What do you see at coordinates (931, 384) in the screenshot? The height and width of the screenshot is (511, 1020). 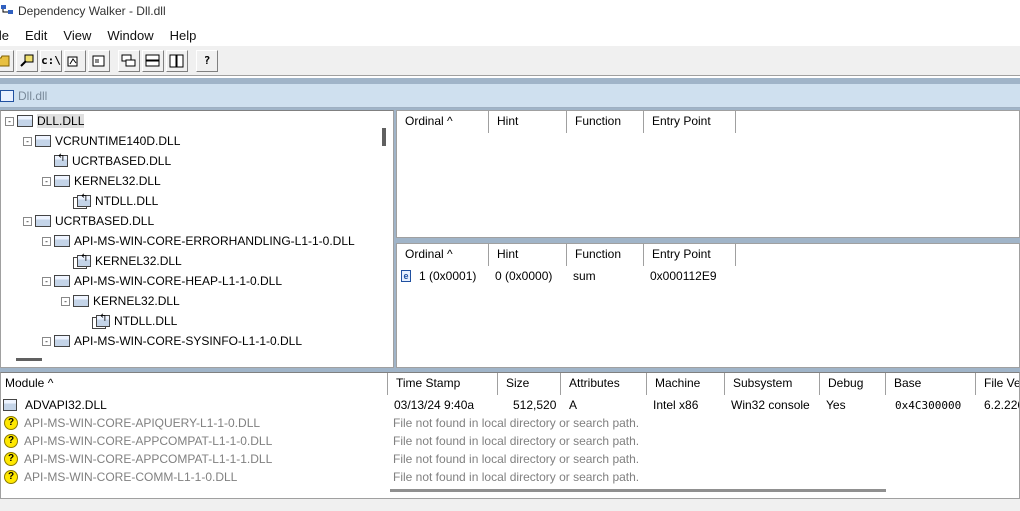 I see `module-col-base: Base` at bounding box center [931, 384].